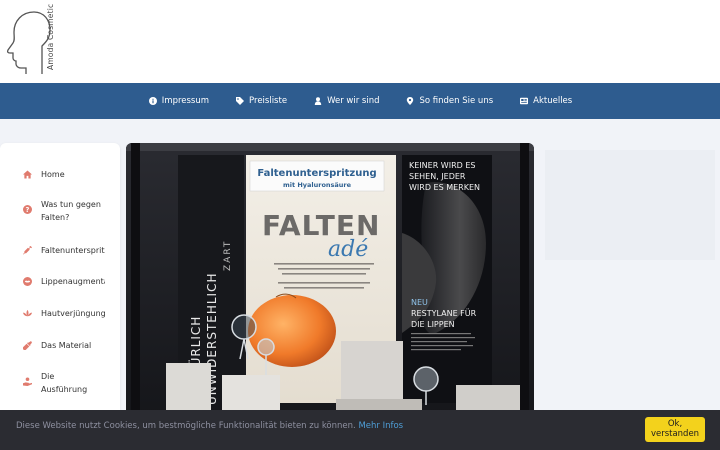  I want to click on home-icon, so click(27, 174).